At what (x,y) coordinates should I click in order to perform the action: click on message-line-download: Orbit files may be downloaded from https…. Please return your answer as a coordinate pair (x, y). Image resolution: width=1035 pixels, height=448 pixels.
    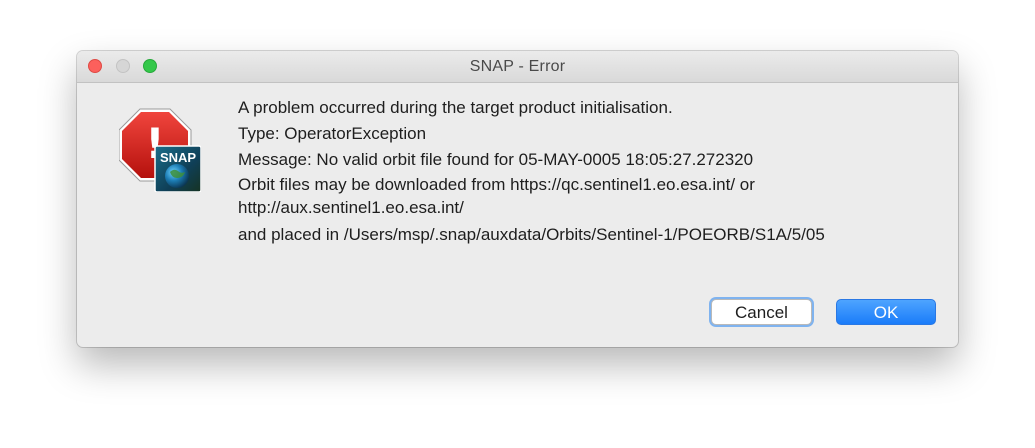
    Looking at the image, I should click on (496, 196).